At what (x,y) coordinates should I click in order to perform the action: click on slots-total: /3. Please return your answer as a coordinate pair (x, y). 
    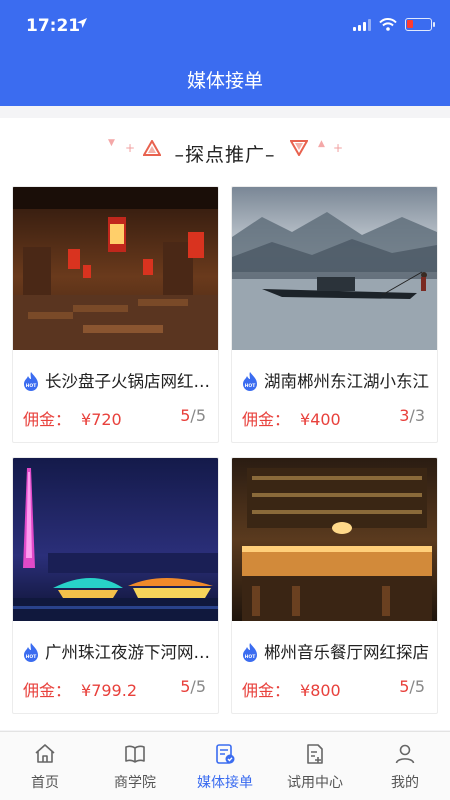
    Looking at the image, I should click on (417, 415).